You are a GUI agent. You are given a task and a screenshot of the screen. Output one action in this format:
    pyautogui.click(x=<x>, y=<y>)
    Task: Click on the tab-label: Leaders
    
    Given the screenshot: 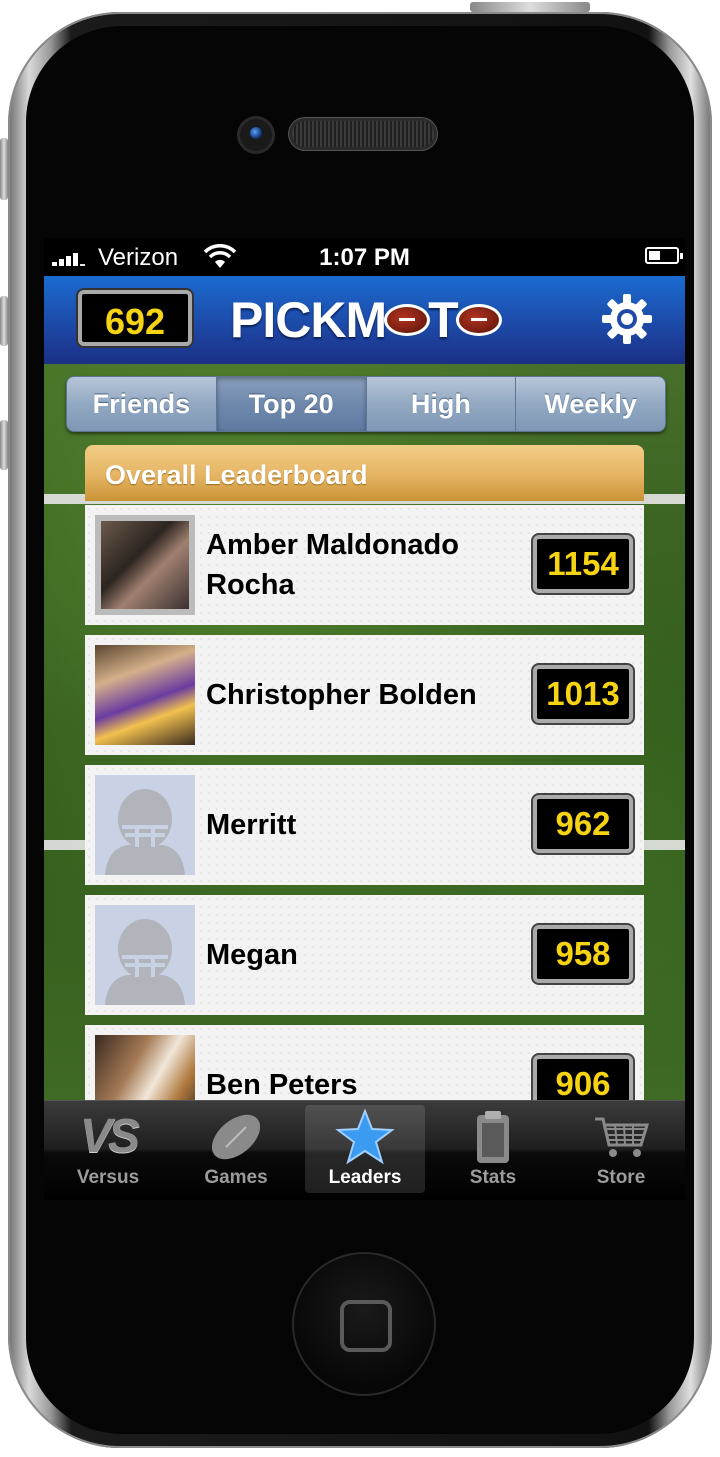 What is the action you would take?
    pyautogui.click(x=365, y=1177)
    